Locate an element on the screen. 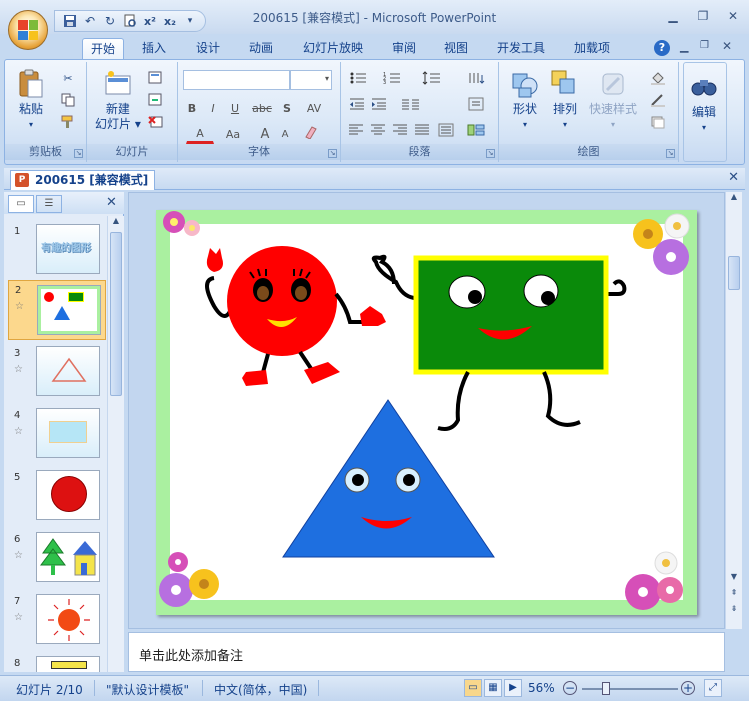 The height and width of the screenshot is (701, 749). customize-qat-icon: ▾ is located at coordinates (190, 21).